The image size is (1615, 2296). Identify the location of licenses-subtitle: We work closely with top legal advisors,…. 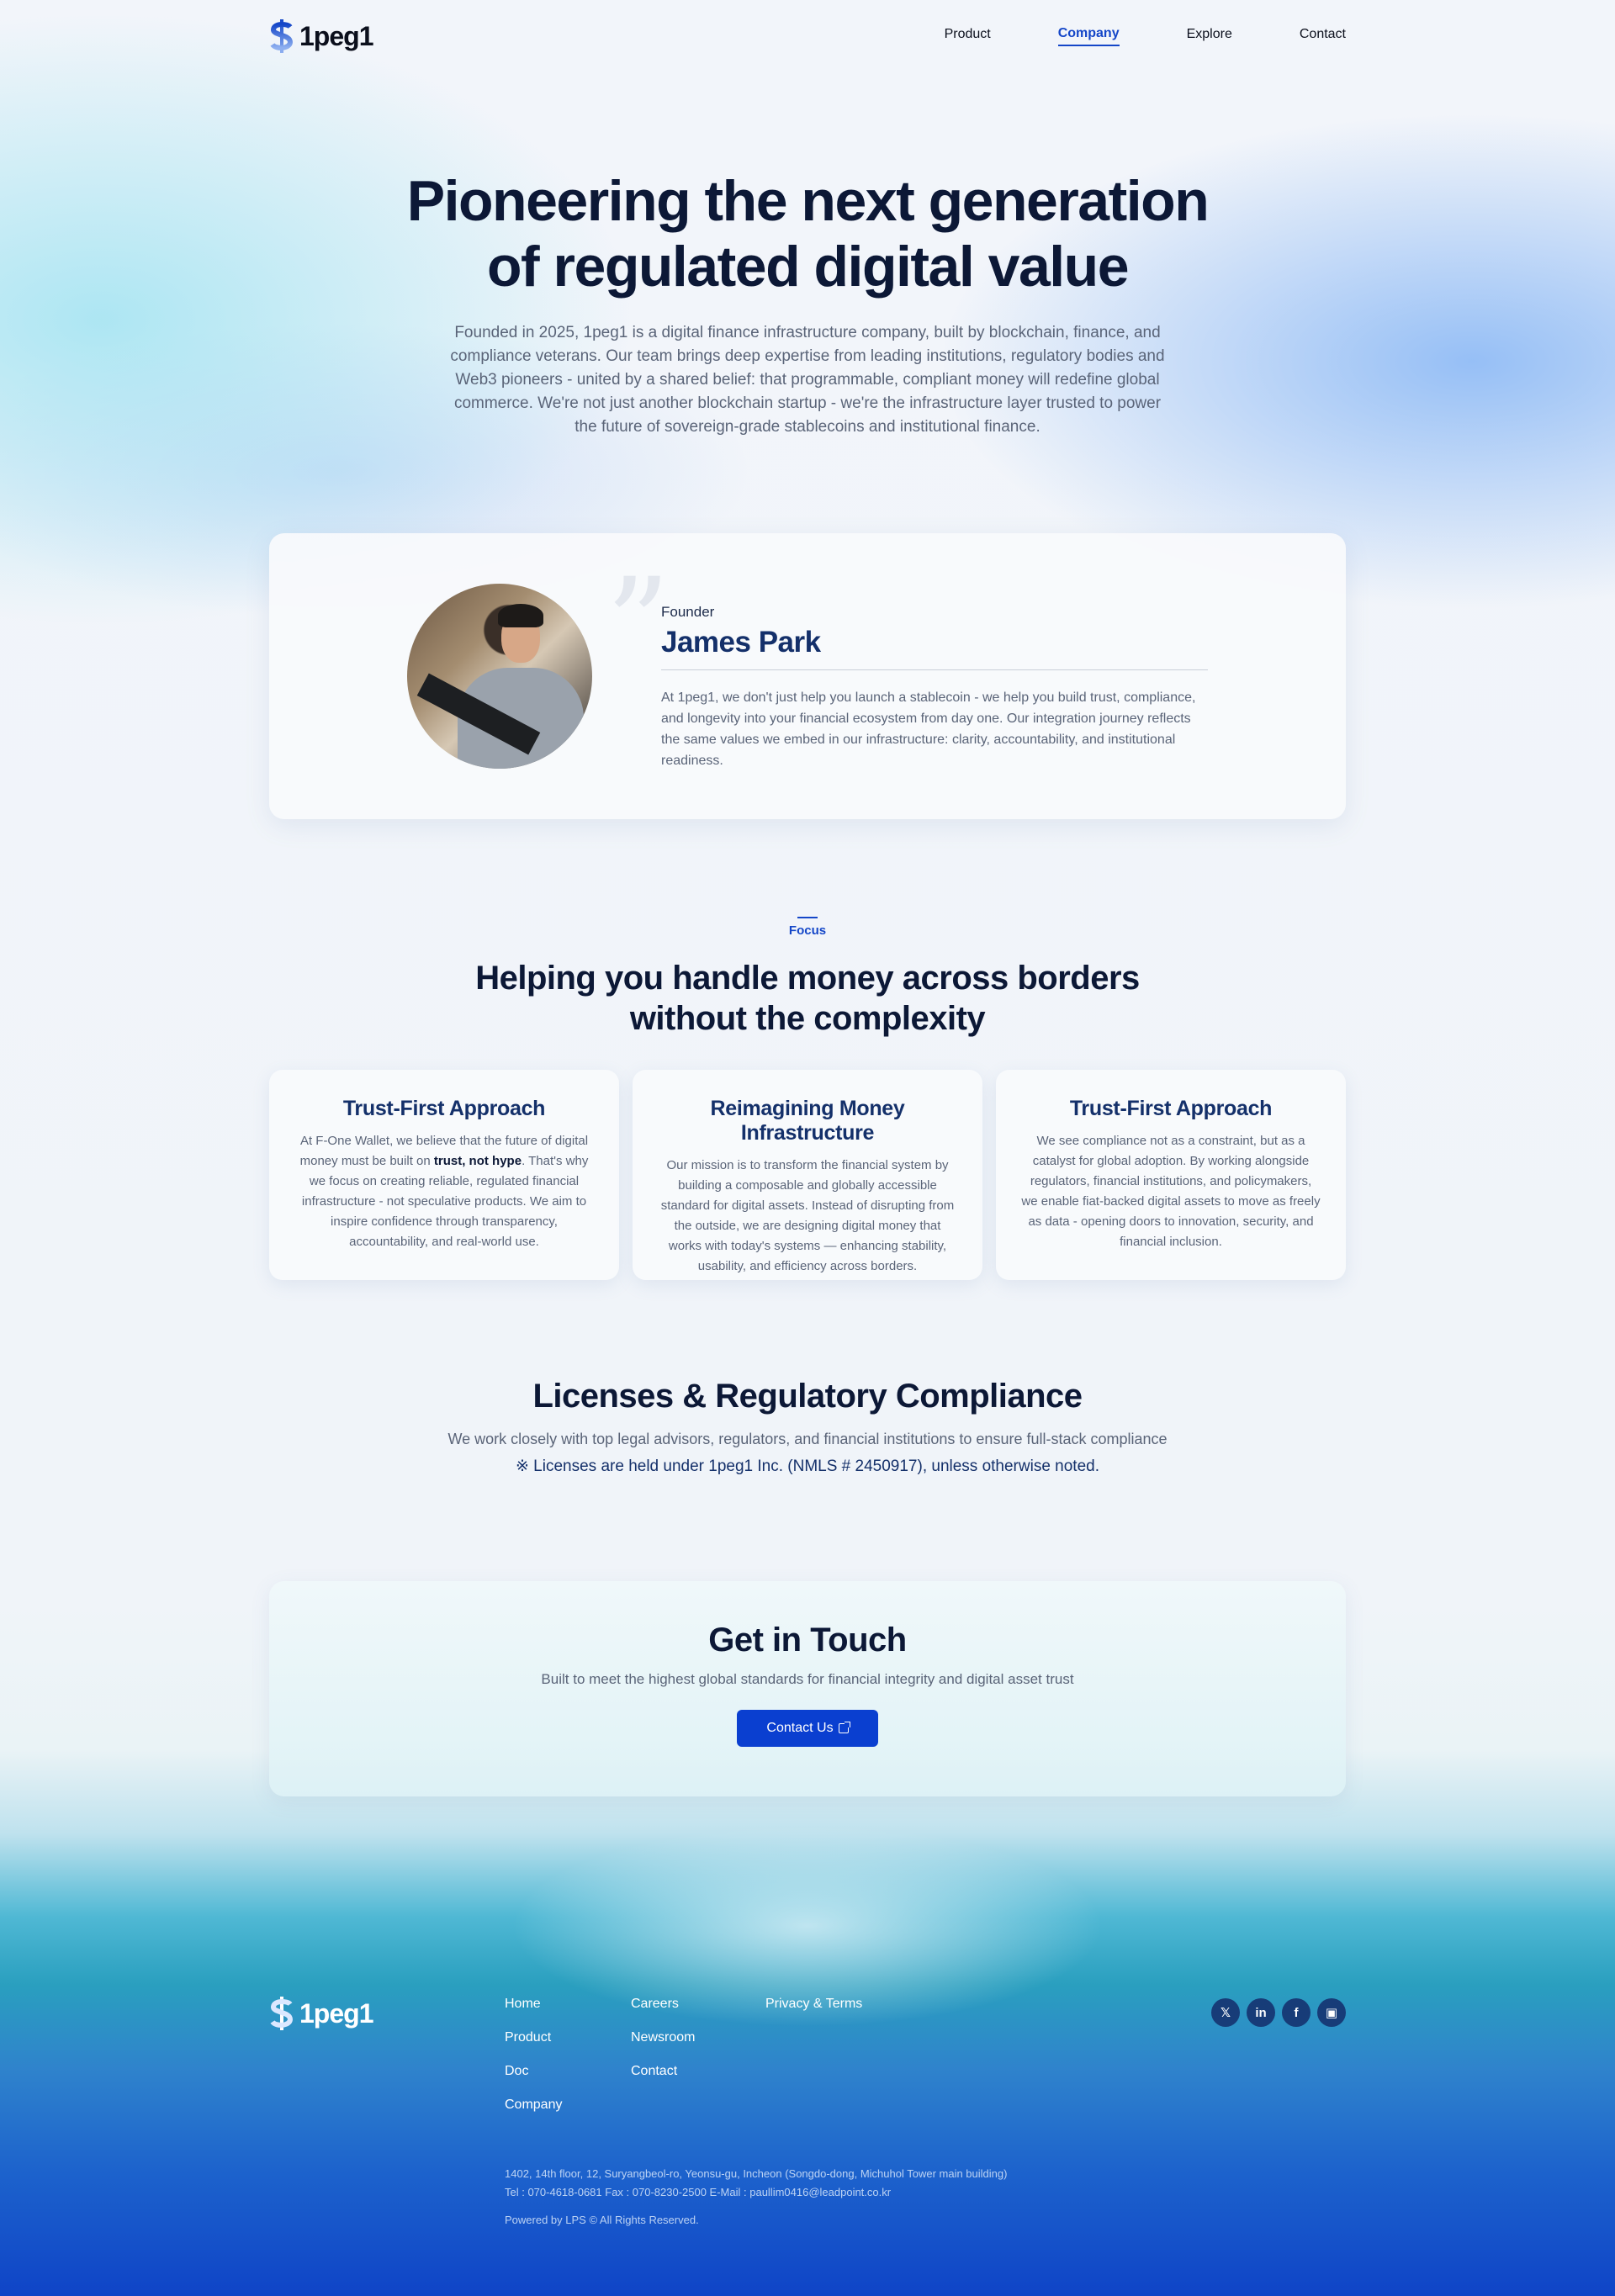
(807, 1439).